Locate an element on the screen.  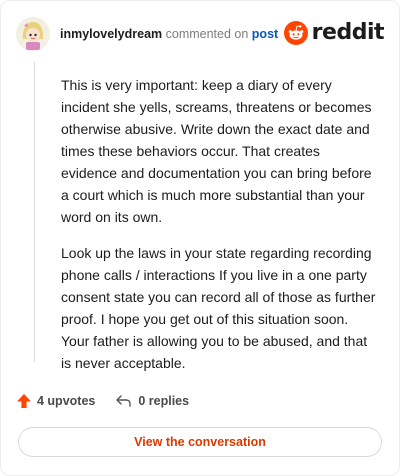
reddit-snoo-icon is located at coordinates (295, 32).